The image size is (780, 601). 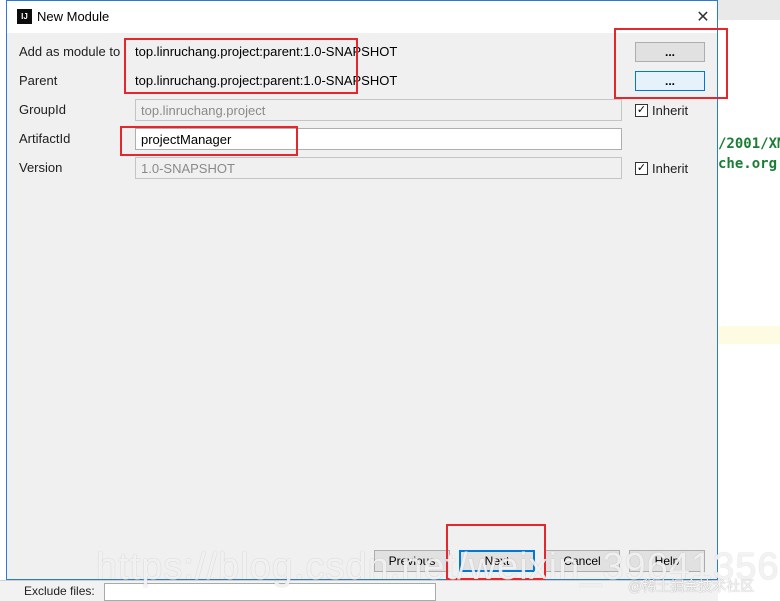 What do you see at coordinates (73, 16) in the screenshot?
I see `dialog-title: New Module` at bounding box center [73, 16].